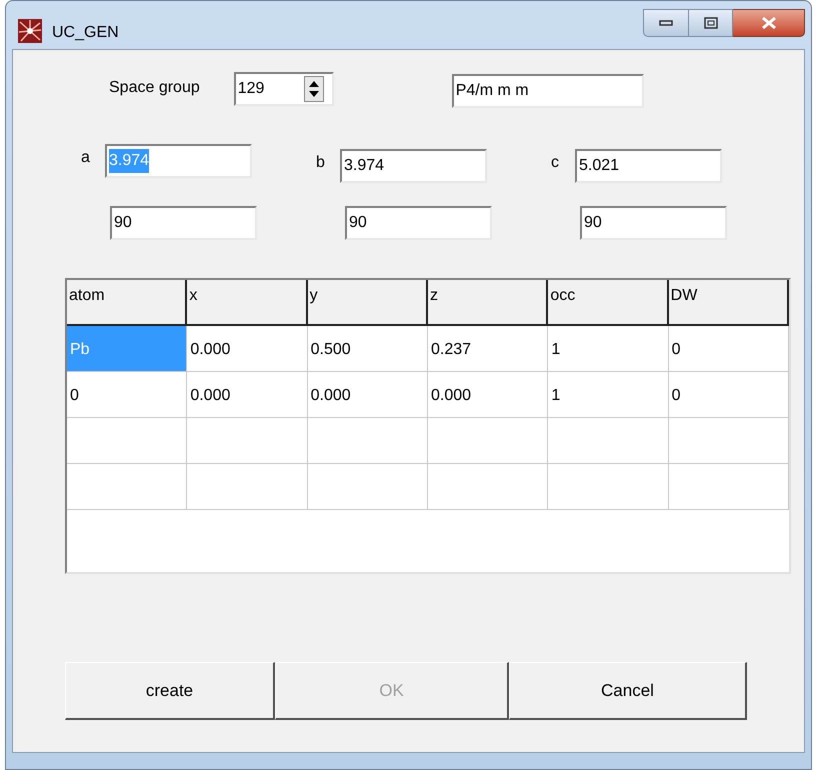 The image size is (816, 770). What do you see at coordinates (648, 166) in the screenshot?
I see `text-field: 5.021` at bounding box center [648, 166].